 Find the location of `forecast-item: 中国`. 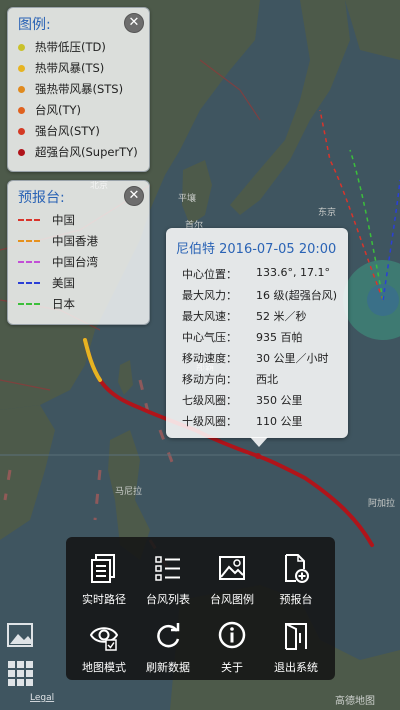

forecast-item: 中国 is located at coordinates (46, 220).